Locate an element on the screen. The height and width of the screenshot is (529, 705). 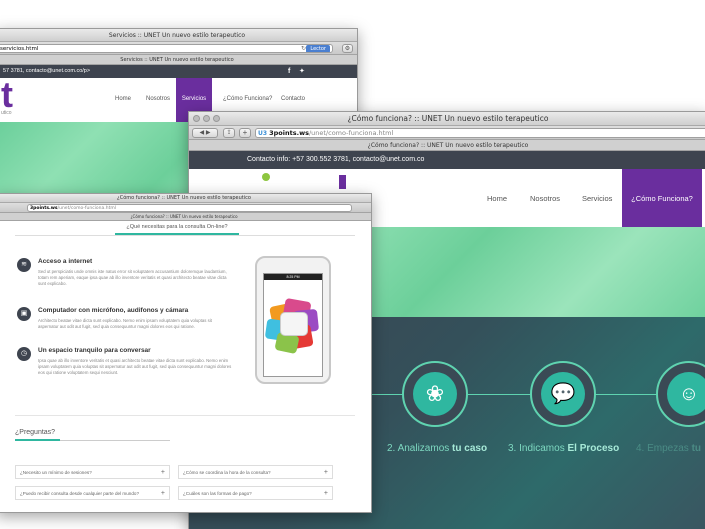
step-circle-2: ❀ is located at coordinates (435, 394).